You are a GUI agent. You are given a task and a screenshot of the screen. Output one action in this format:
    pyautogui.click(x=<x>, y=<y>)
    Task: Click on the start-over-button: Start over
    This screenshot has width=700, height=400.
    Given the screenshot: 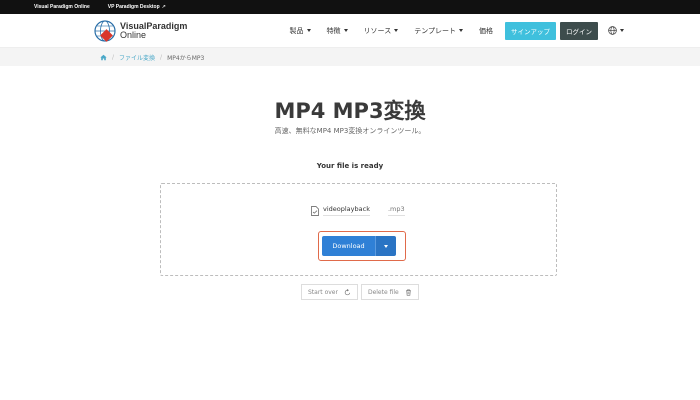 What is the action you would take?
    pyautogui.click(x=329, y=292)
    